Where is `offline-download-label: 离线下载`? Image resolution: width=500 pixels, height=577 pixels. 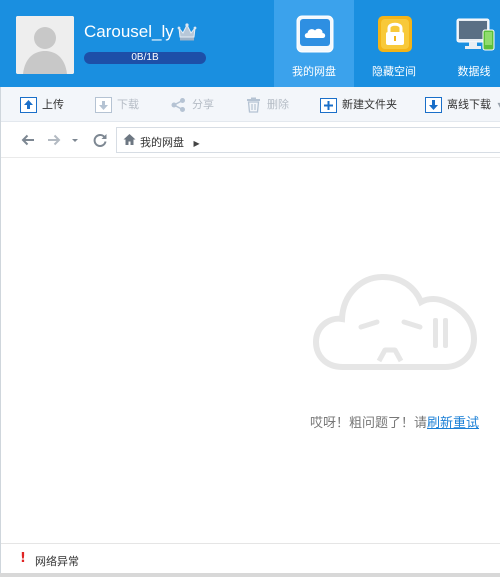 offline-download-label: 离线下载 is located at coordinates (469, 104).